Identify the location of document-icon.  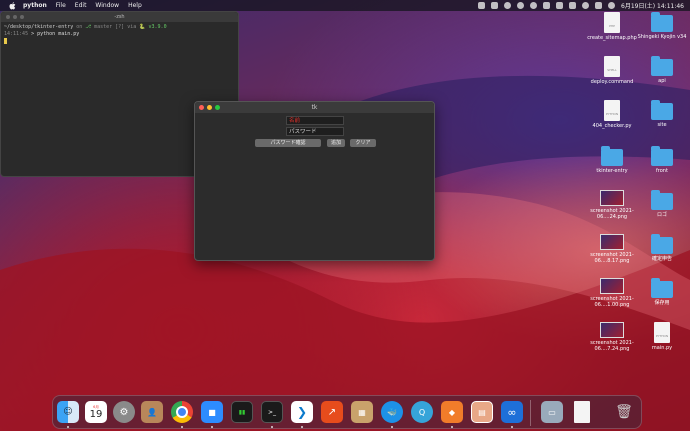
(582, 412).